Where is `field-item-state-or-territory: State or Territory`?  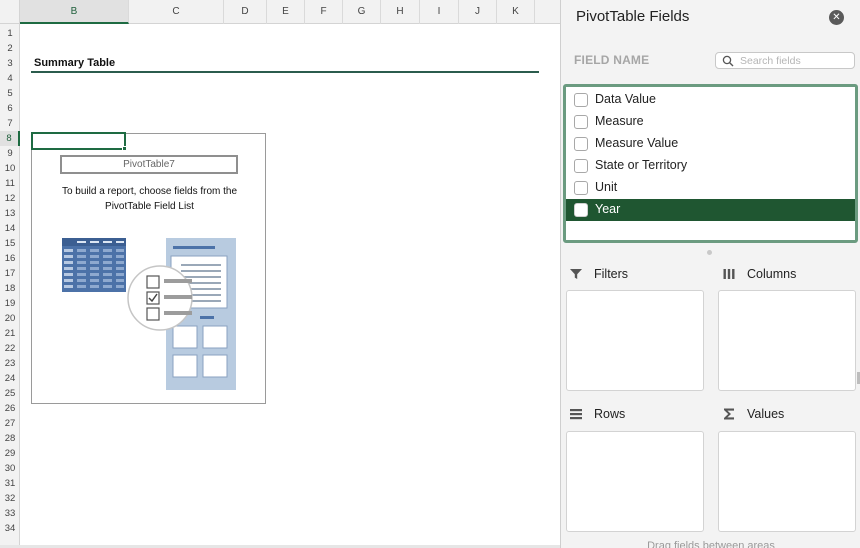 field-item-state-or-territory: State or Territory is located at coordinates (710, 166).